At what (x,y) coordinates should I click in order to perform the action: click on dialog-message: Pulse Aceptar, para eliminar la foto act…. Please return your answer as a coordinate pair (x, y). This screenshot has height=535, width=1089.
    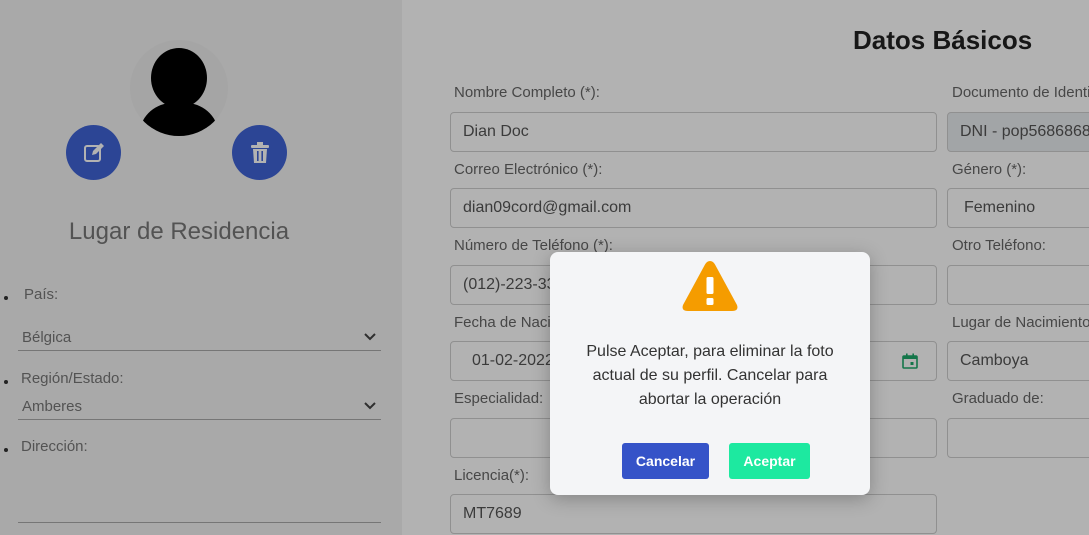
    Looking at the image, I should click on (710, 375).